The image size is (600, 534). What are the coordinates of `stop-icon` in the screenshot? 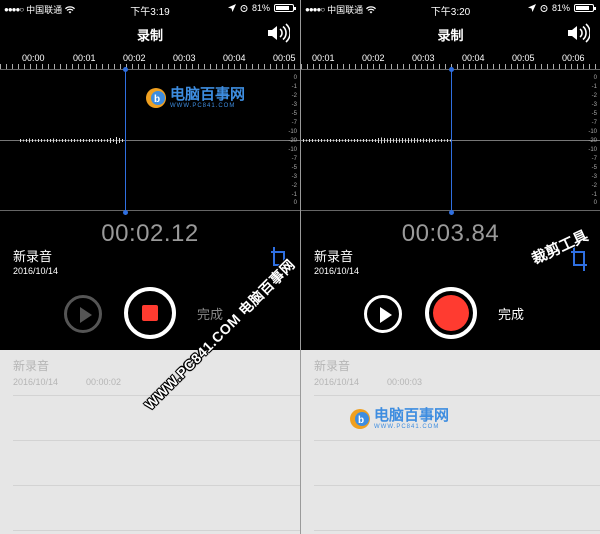 It's located at (150, 313).